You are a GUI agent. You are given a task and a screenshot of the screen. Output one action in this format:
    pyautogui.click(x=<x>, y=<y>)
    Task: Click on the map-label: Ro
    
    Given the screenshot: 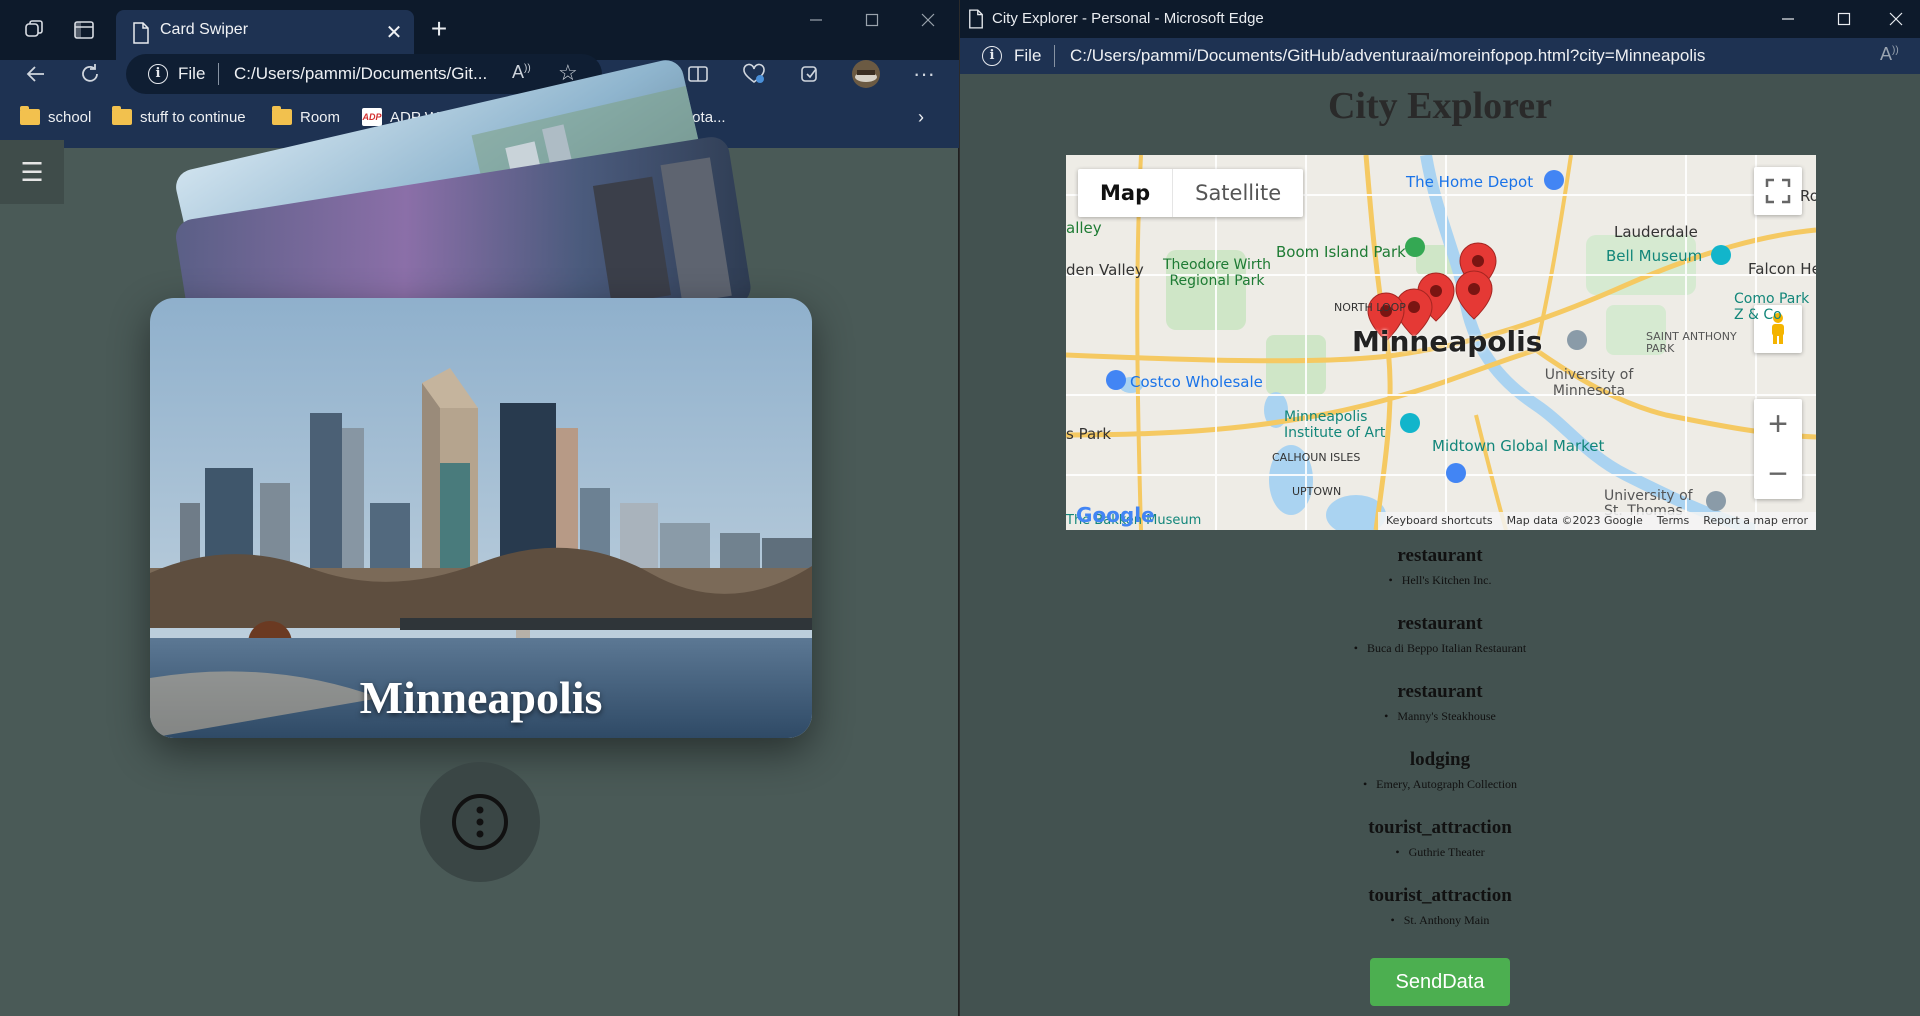 What is the action you would take?
    pyautogui.click(x=1808, y=196)
    